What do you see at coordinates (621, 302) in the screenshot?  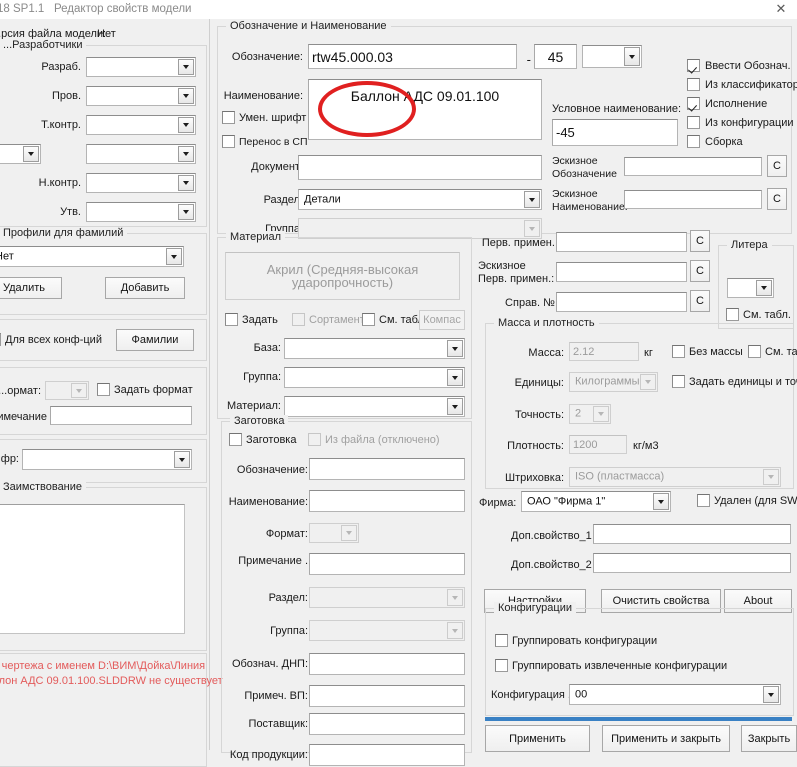 I see `reference-no-input` at bounding box center [621, 302].